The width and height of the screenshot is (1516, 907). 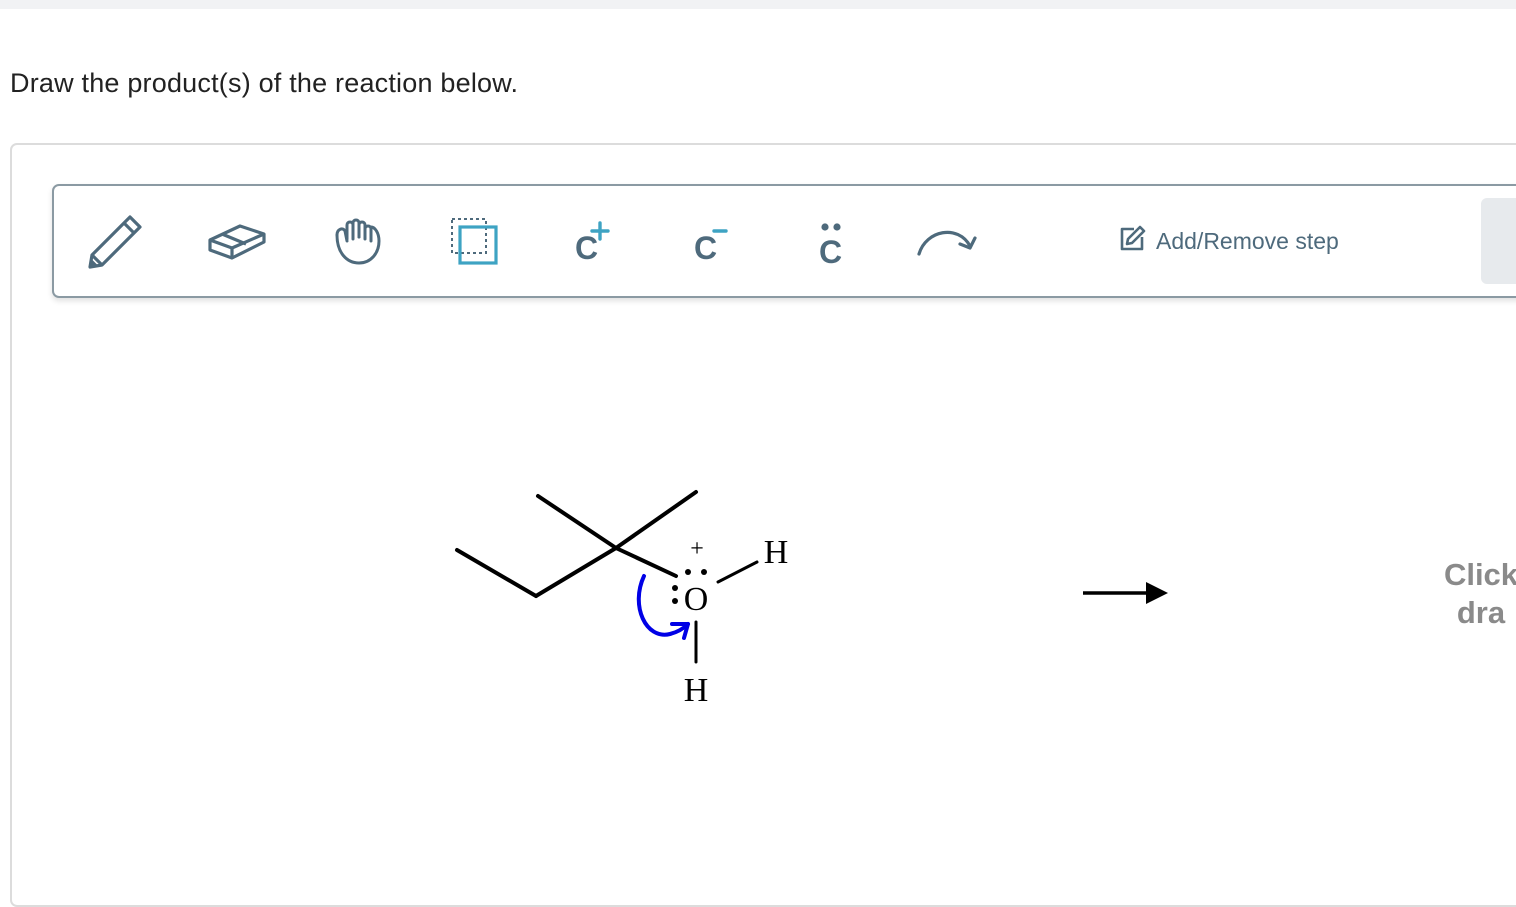 I want to click on oxygen-charge: +, so click(x=697, y=549).